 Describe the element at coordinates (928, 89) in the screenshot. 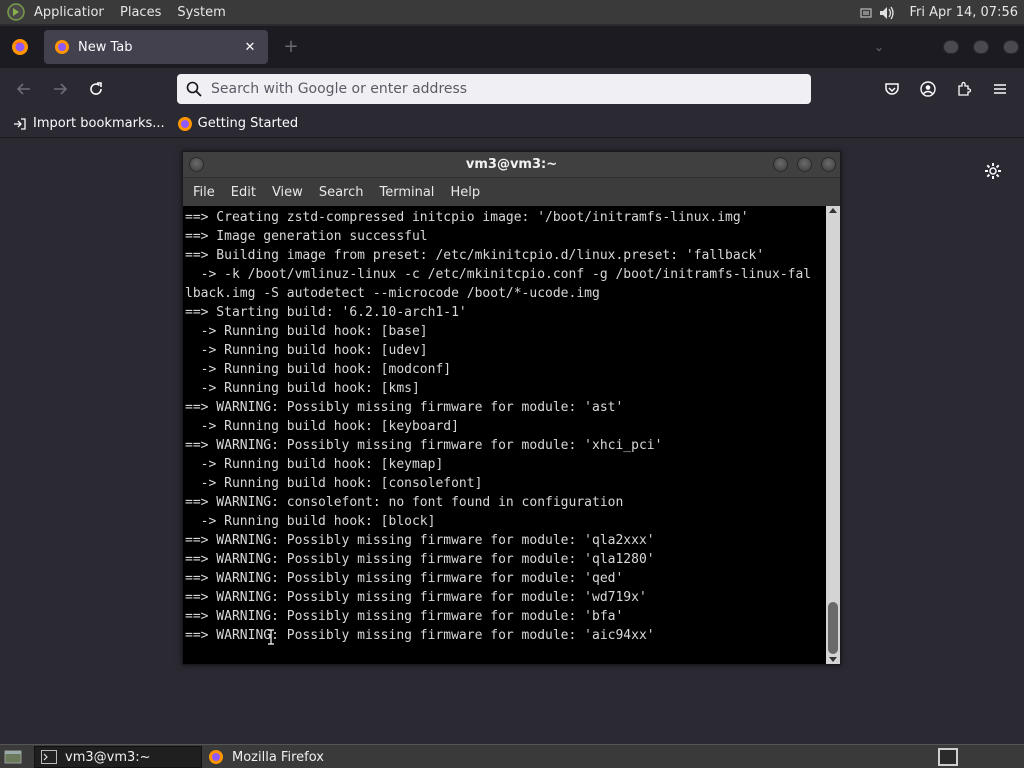

I see `account-icon` at that location.